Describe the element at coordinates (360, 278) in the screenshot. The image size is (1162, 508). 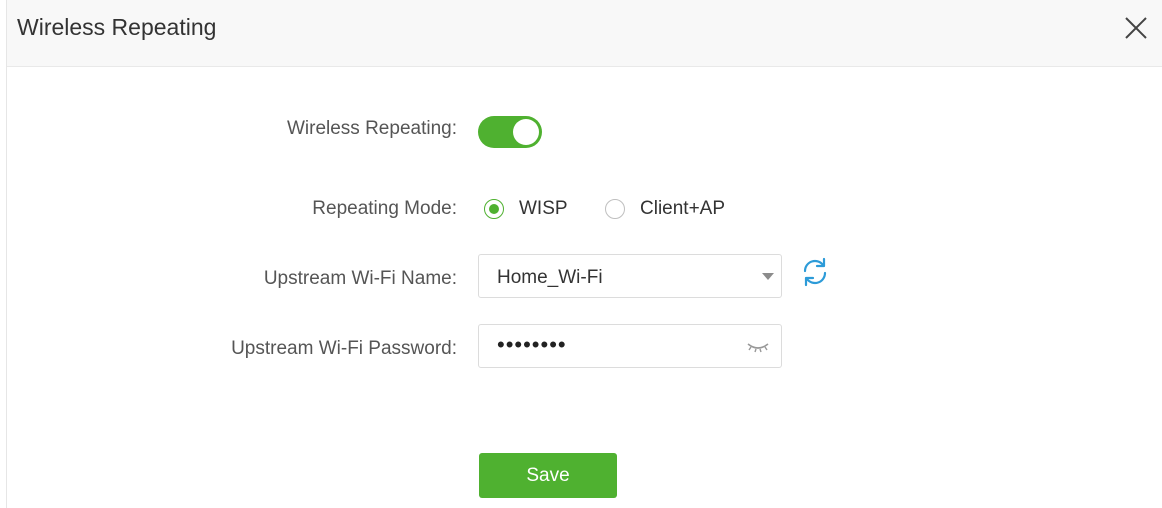
I see `ssid-label: Upstream Wi-Fi Name:` at that location.